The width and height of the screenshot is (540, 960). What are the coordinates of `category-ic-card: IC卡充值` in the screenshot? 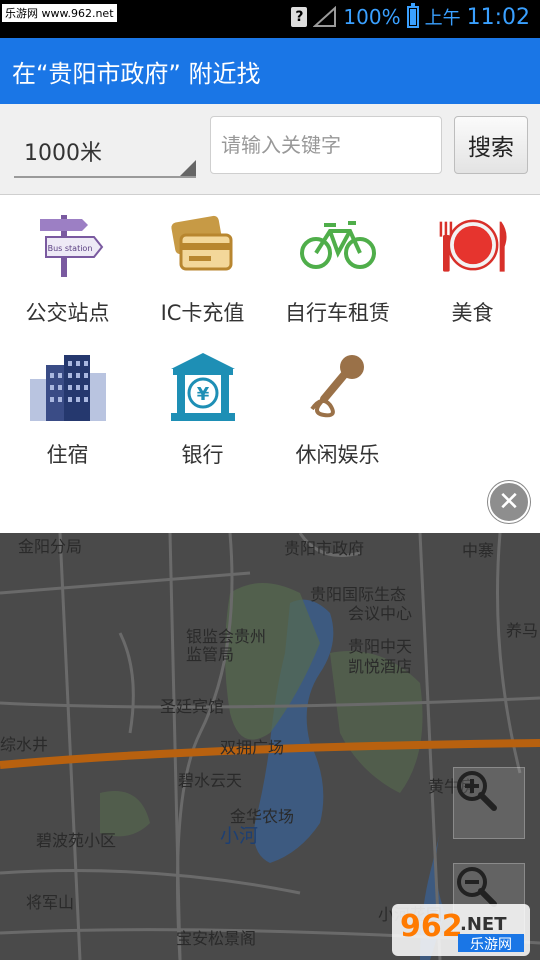 It's located at (202, 266).